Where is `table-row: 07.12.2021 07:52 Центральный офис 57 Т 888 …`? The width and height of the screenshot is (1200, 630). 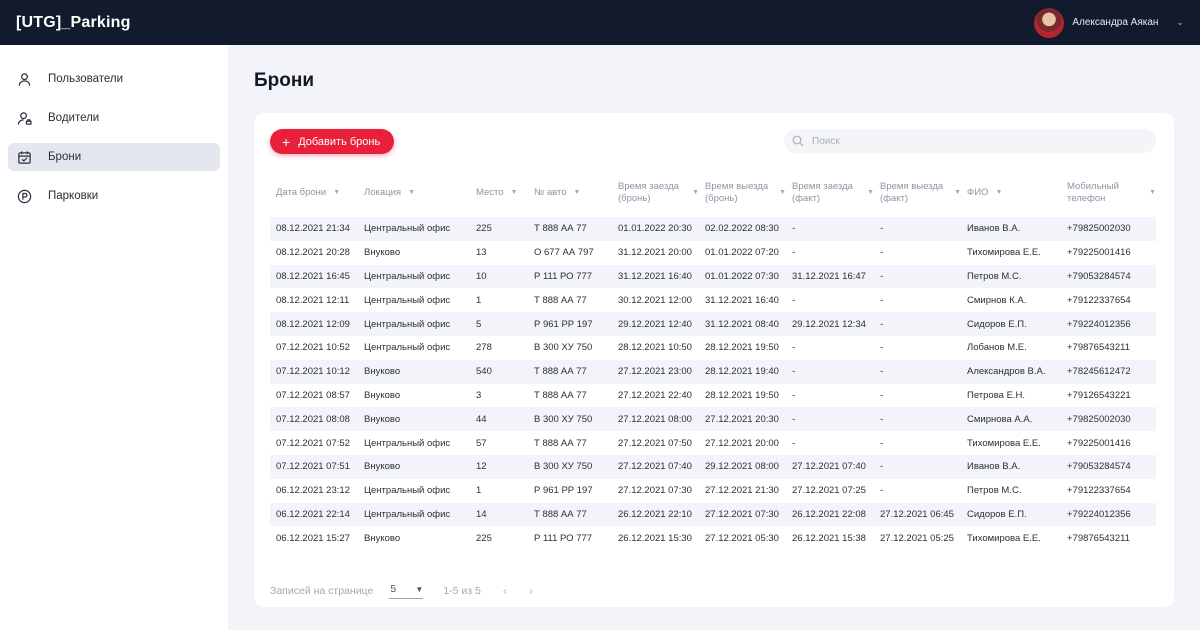
table-row: 07.12.2021 07:52 Центральный офис 57 Т 888 … is located at coordinates (713, 443).